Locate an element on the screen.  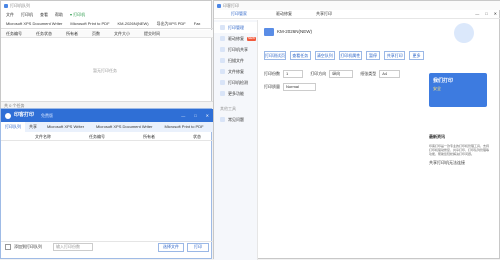
empty-queue-text: 暂无打印任务 is located at coordinates (105, 70).